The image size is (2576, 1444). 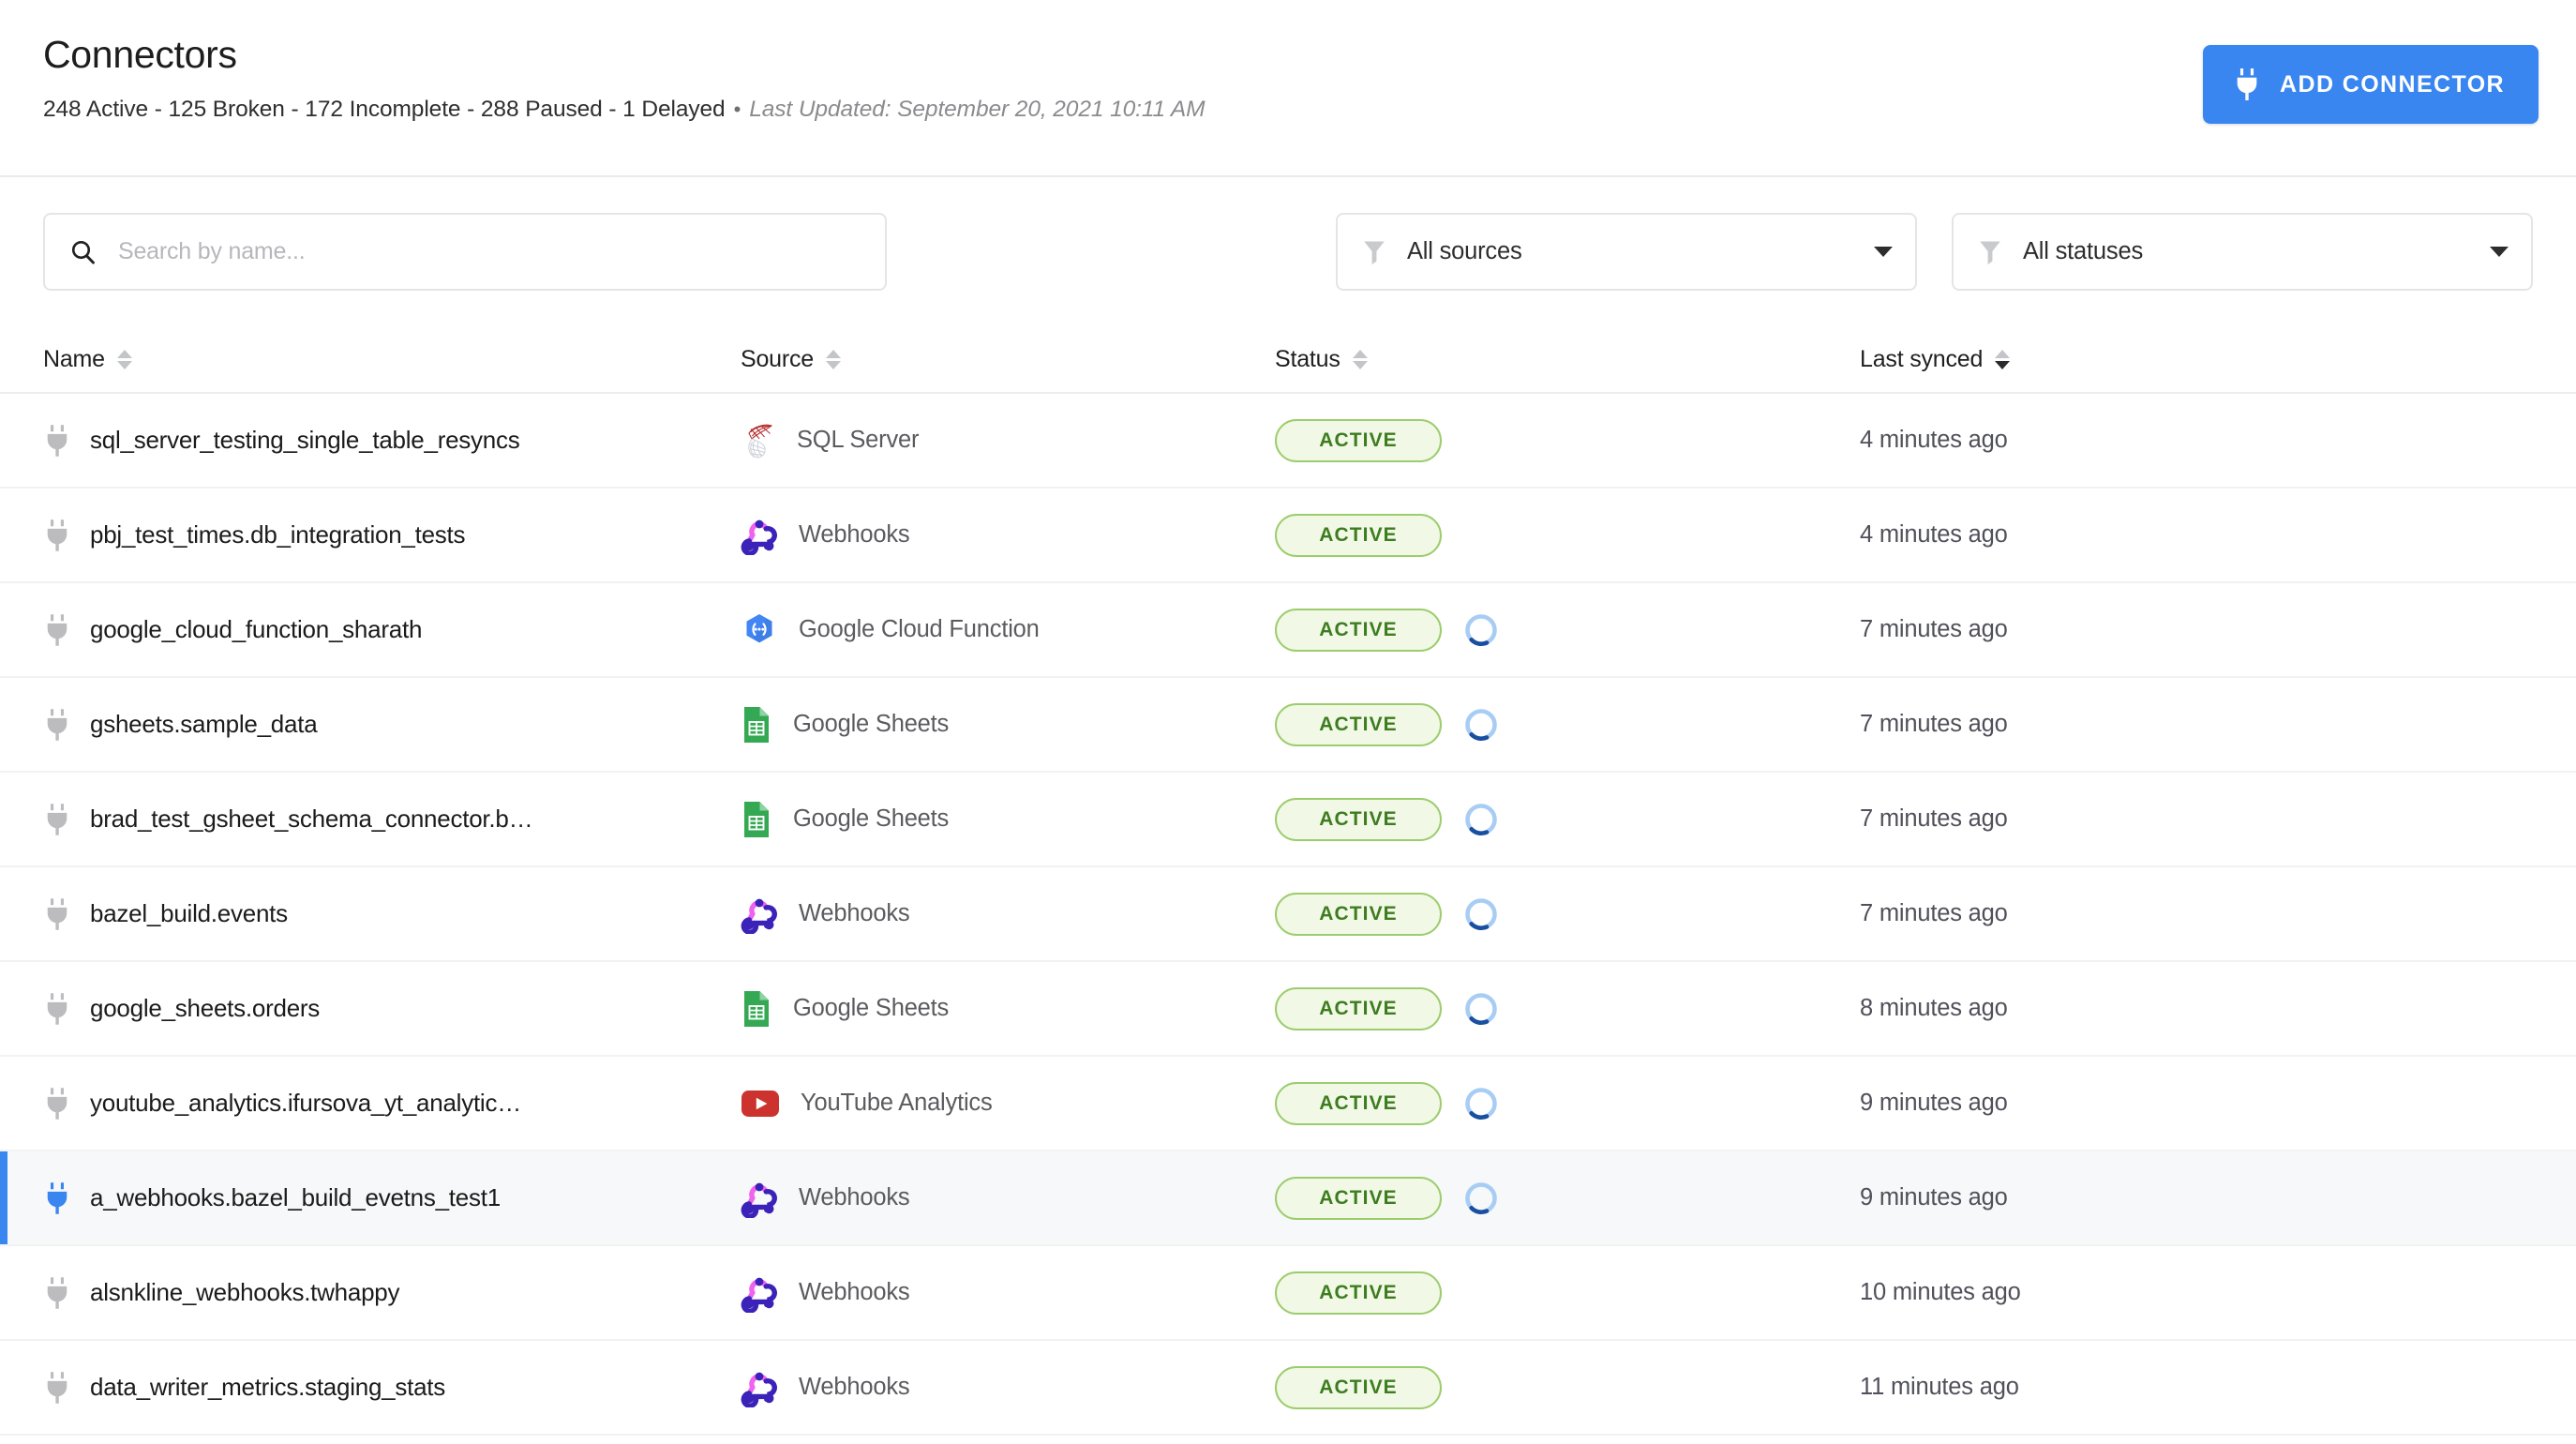 I want to click on connector-name: alsnkline_webhooks.twhappy, so click(x=245, y=1292).